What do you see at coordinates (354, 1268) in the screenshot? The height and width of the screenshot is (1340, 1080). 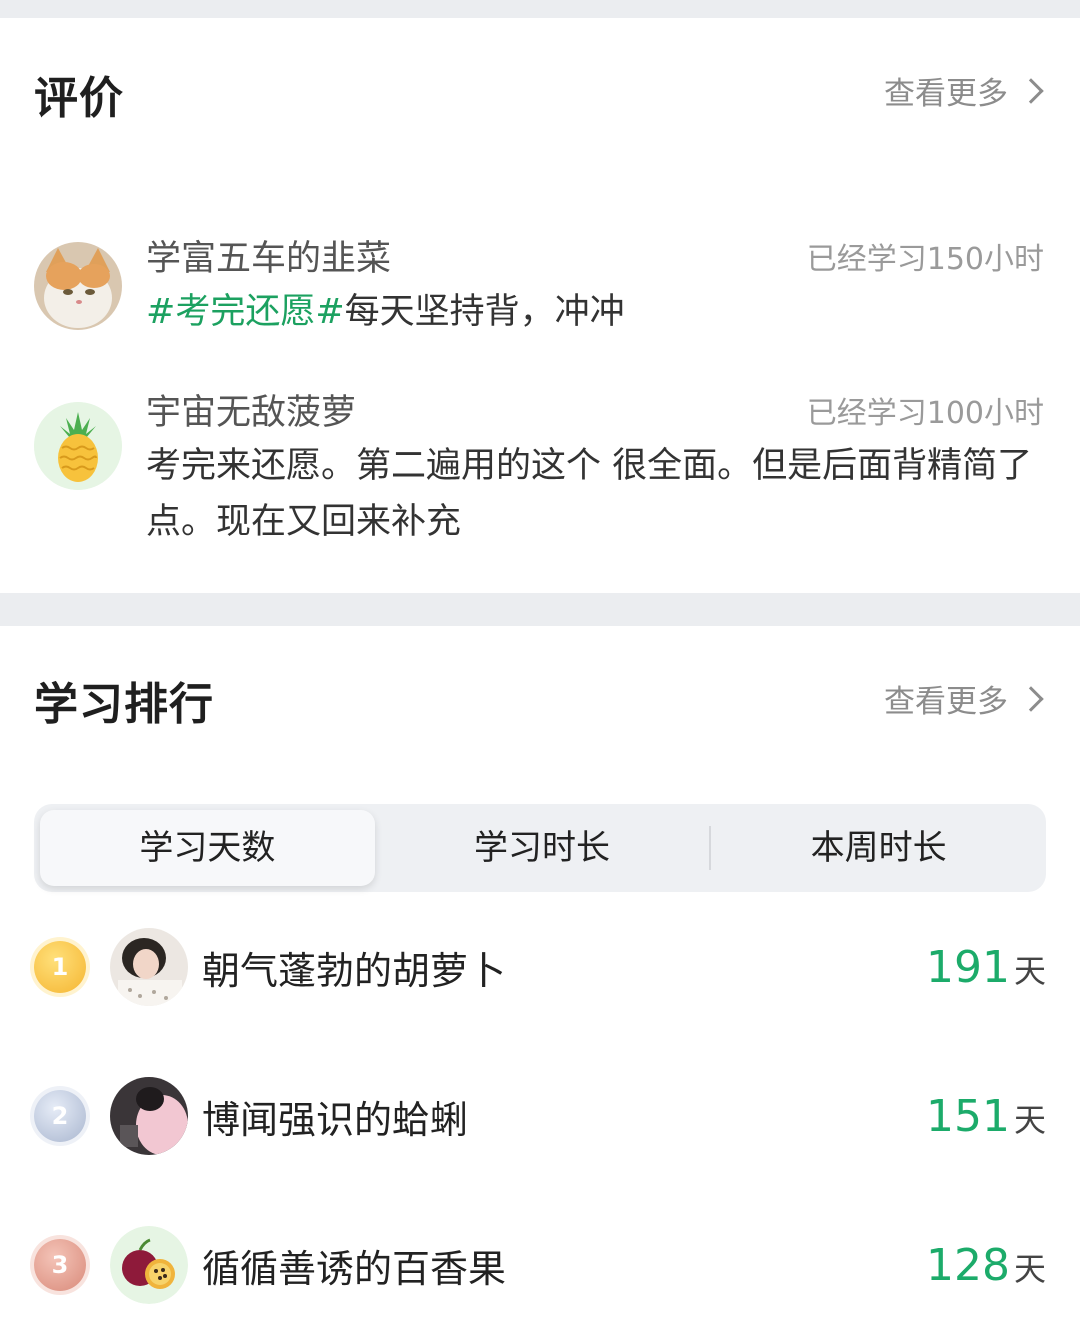 I see `ranking-username: 循循善诱的百香果` at bounding box center [354, 1268].